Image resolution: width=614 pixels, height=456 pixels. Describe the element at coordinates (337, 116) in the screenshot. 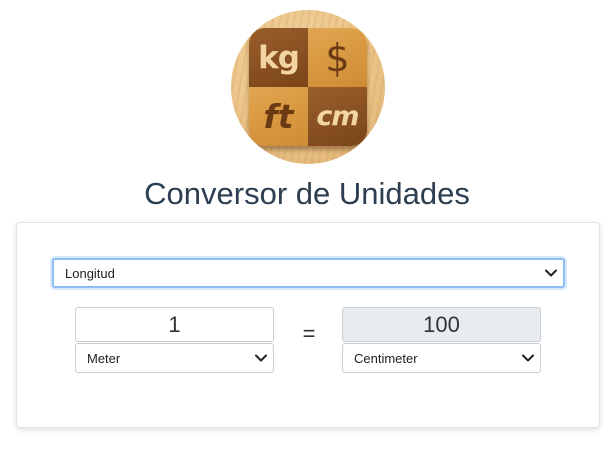

I see `logo-tile-cm: cm` at that location.